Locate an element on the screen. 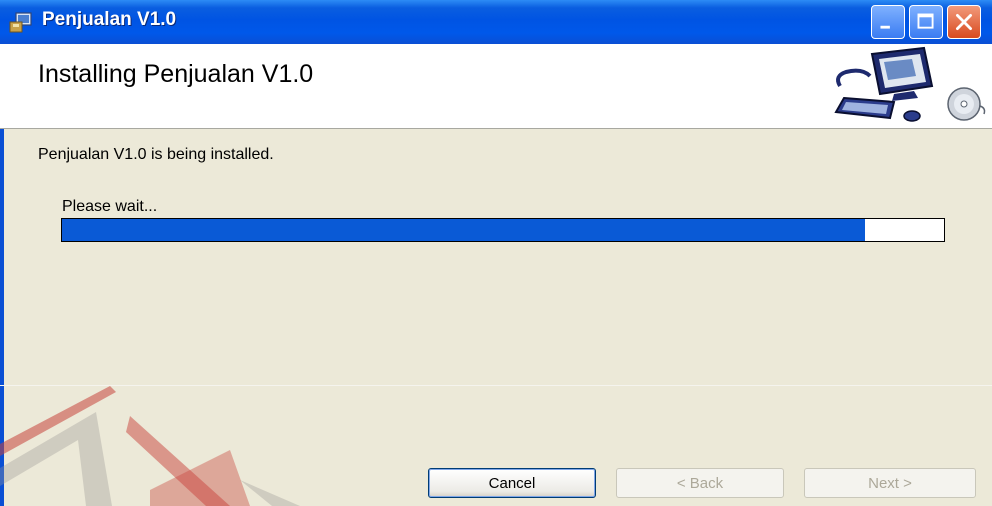 The height and width of the screenshot is (506, 992). page-title: Installing Penjualan V1.0 is located at coordinates (176, 74).